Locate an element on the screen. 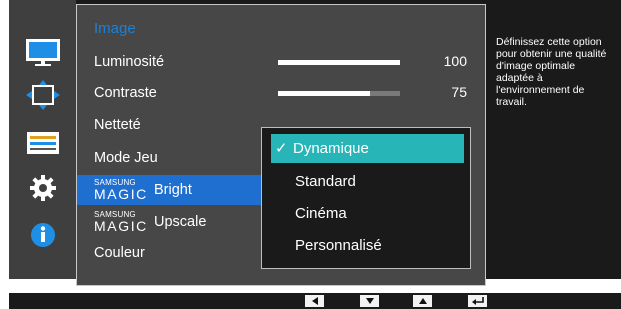  menu-item-luminosite: Luminosité is located at coordinates (170, 62).